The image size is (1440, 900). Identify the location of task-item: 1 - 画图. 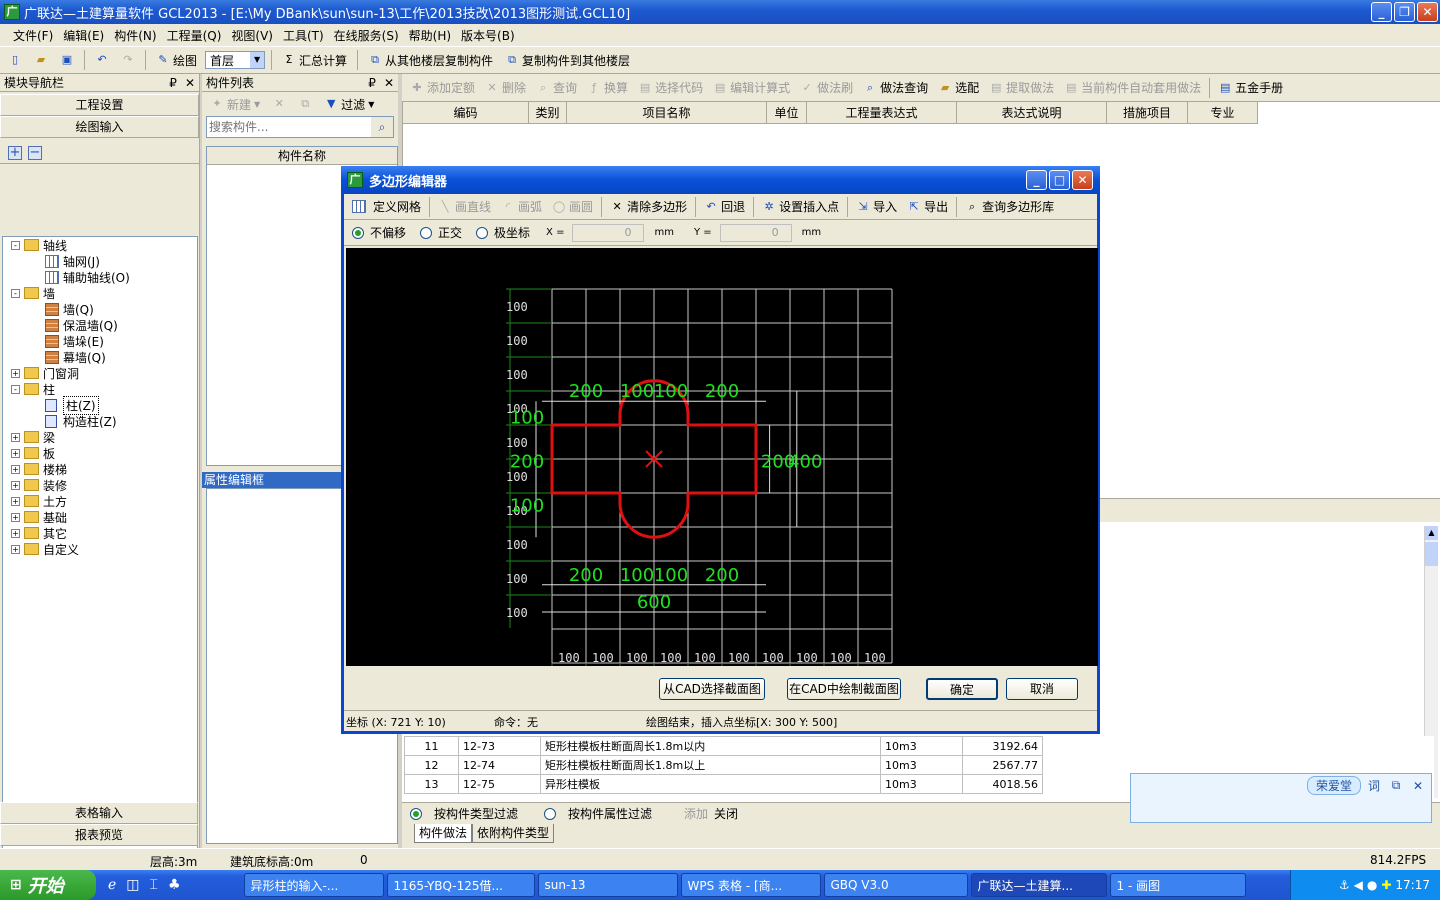
(1177, 885).